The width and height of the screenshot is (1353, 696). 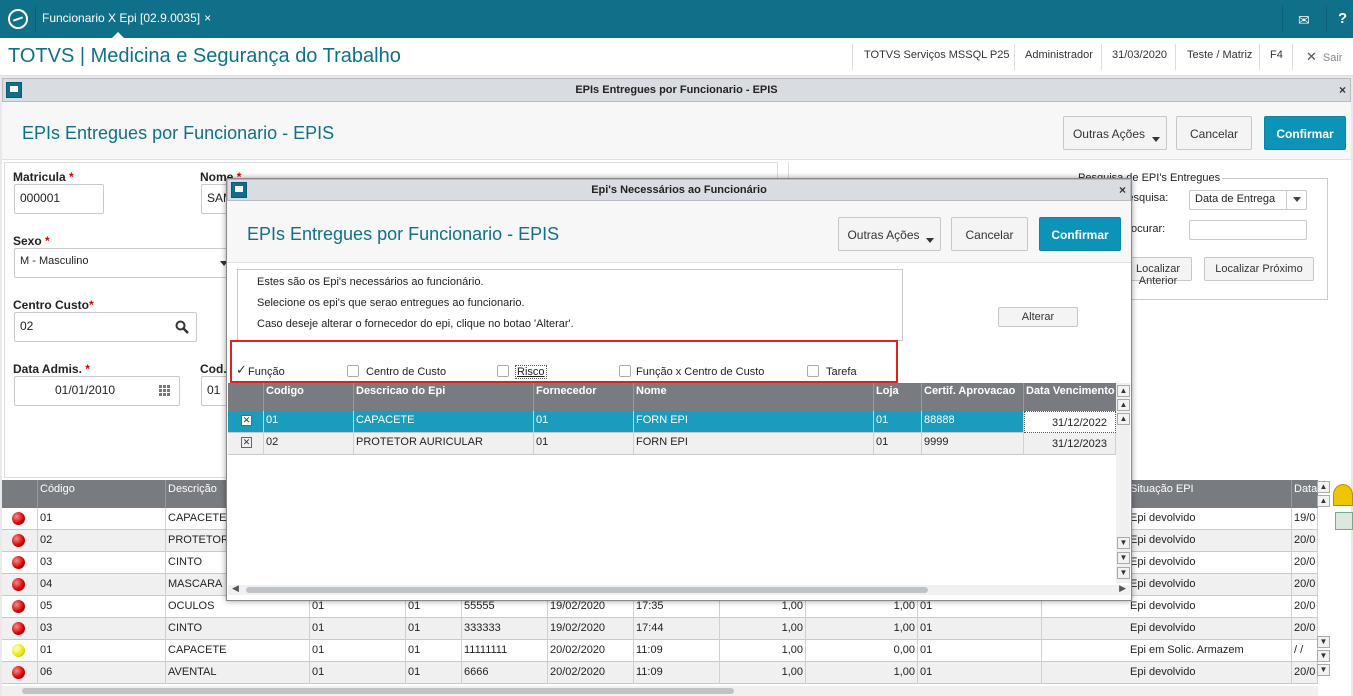 I want to click on dialog-title: Epi's Necessários ao Funcionário, so click(x=679, y=190).